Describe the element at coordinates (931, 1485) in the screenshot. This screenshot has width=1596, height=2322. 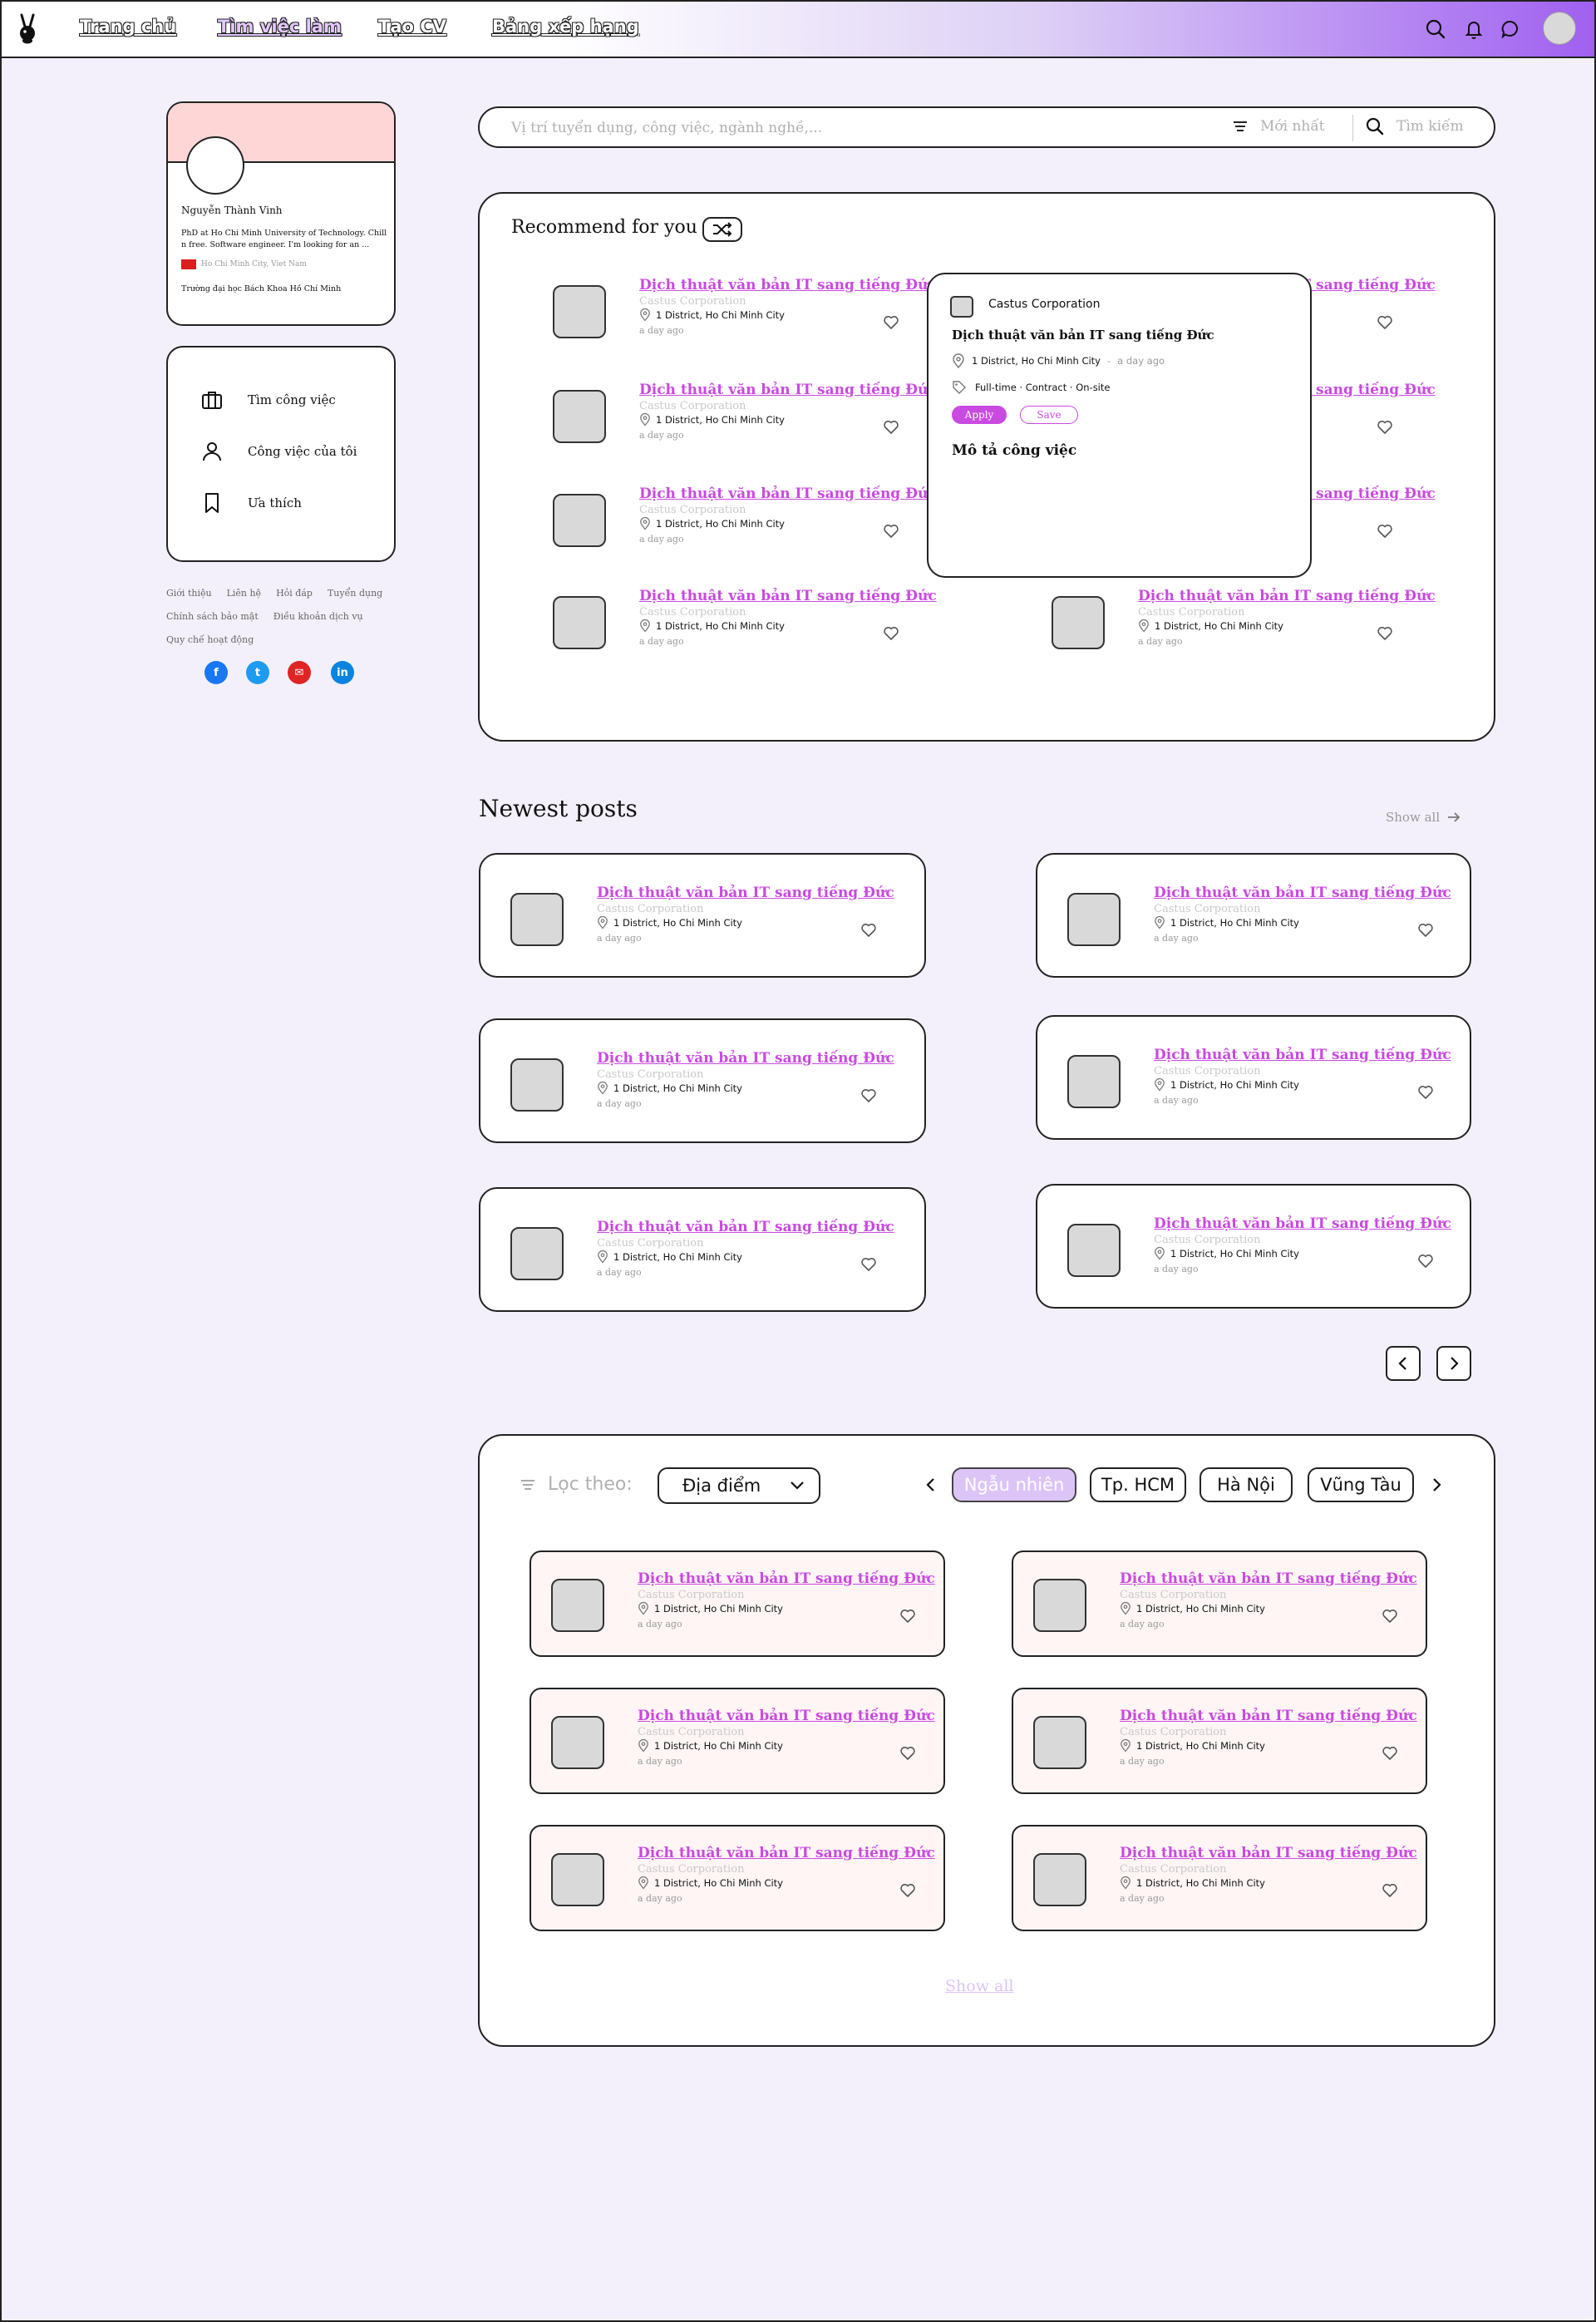
I see `chips-prev-icon` at that location.